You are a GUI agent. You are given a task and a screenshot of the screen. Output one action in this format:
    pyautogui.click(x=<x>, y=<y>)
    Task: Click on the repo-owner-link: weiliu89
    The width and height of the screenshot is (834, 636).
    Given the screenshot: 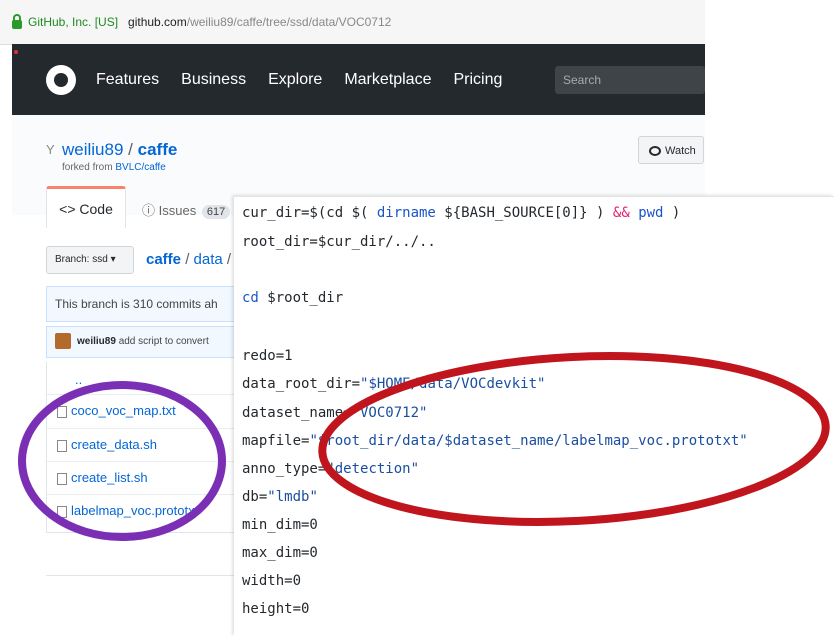 What is the action you would take?
    pyautogui.click(x=92, y=149)
    